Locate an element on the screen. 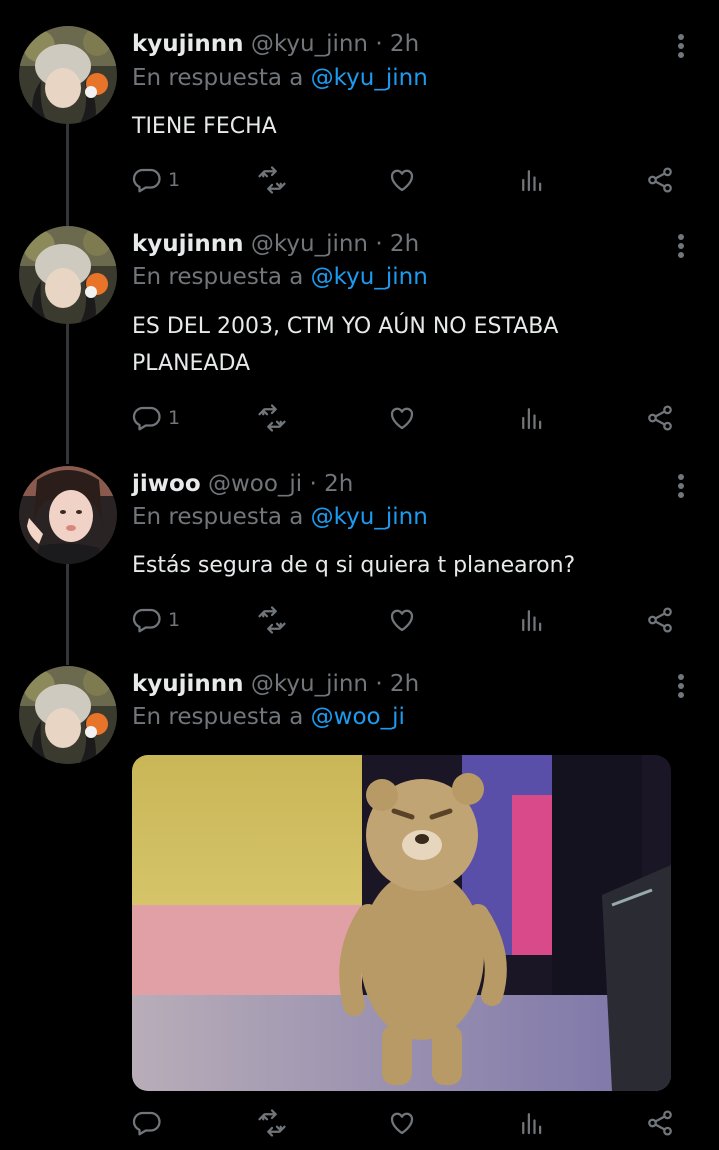  reply-button is located at coordinates (150, 1123).